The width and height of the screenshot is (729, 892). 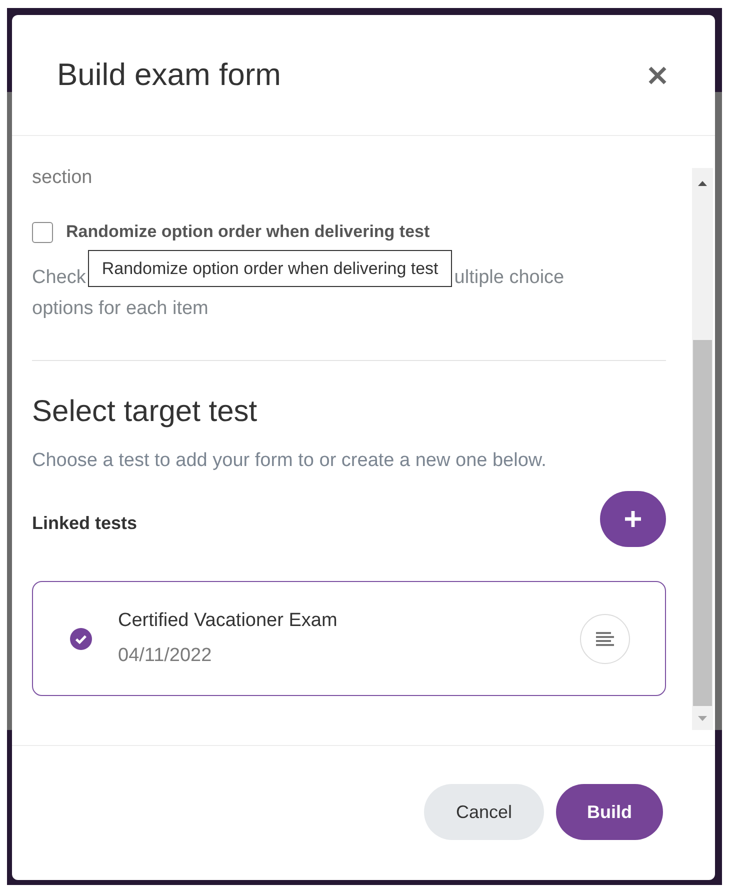 I want to click on description-text: ultiple choice, so click(x=509, y=278).